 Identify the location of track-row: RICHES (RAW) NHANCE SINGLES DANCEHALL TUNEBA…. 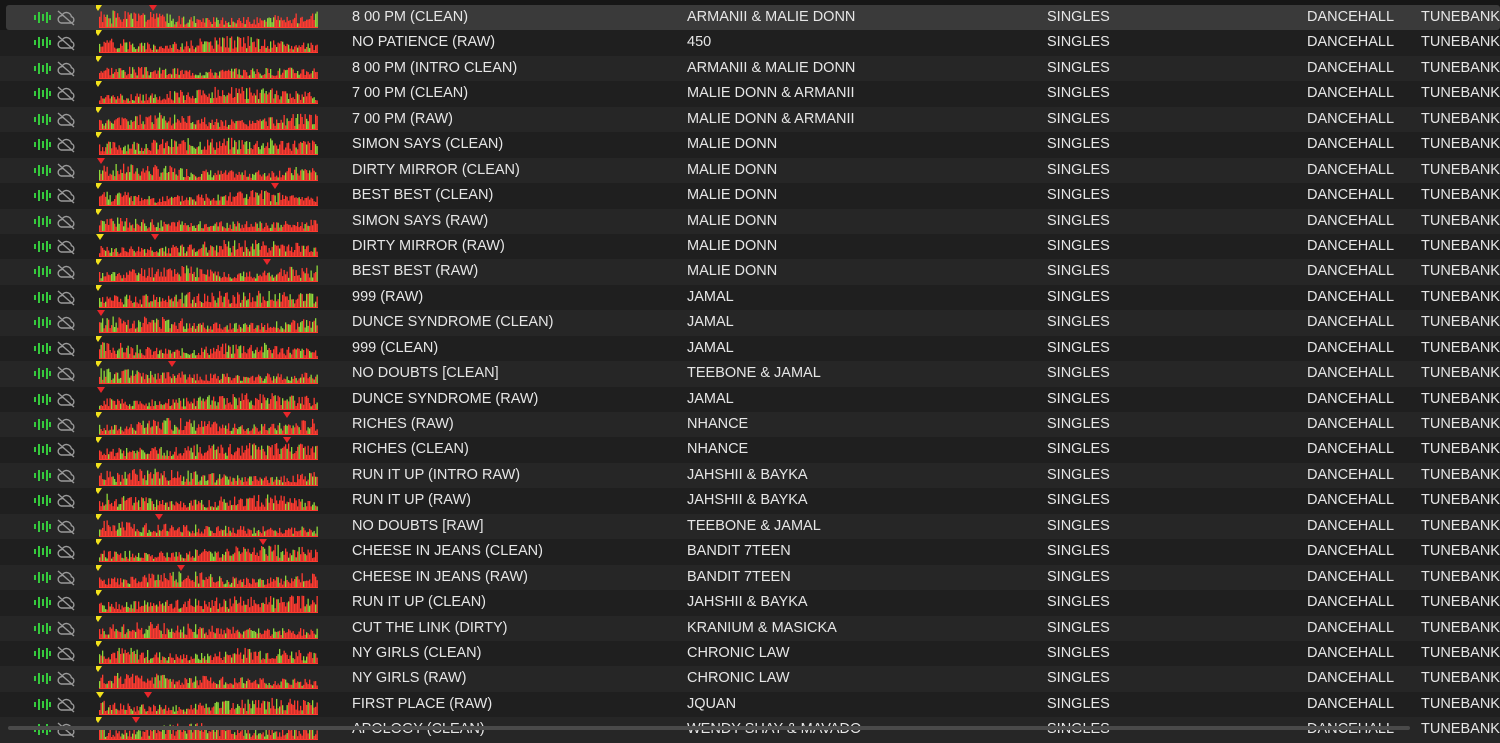
(750, 425).